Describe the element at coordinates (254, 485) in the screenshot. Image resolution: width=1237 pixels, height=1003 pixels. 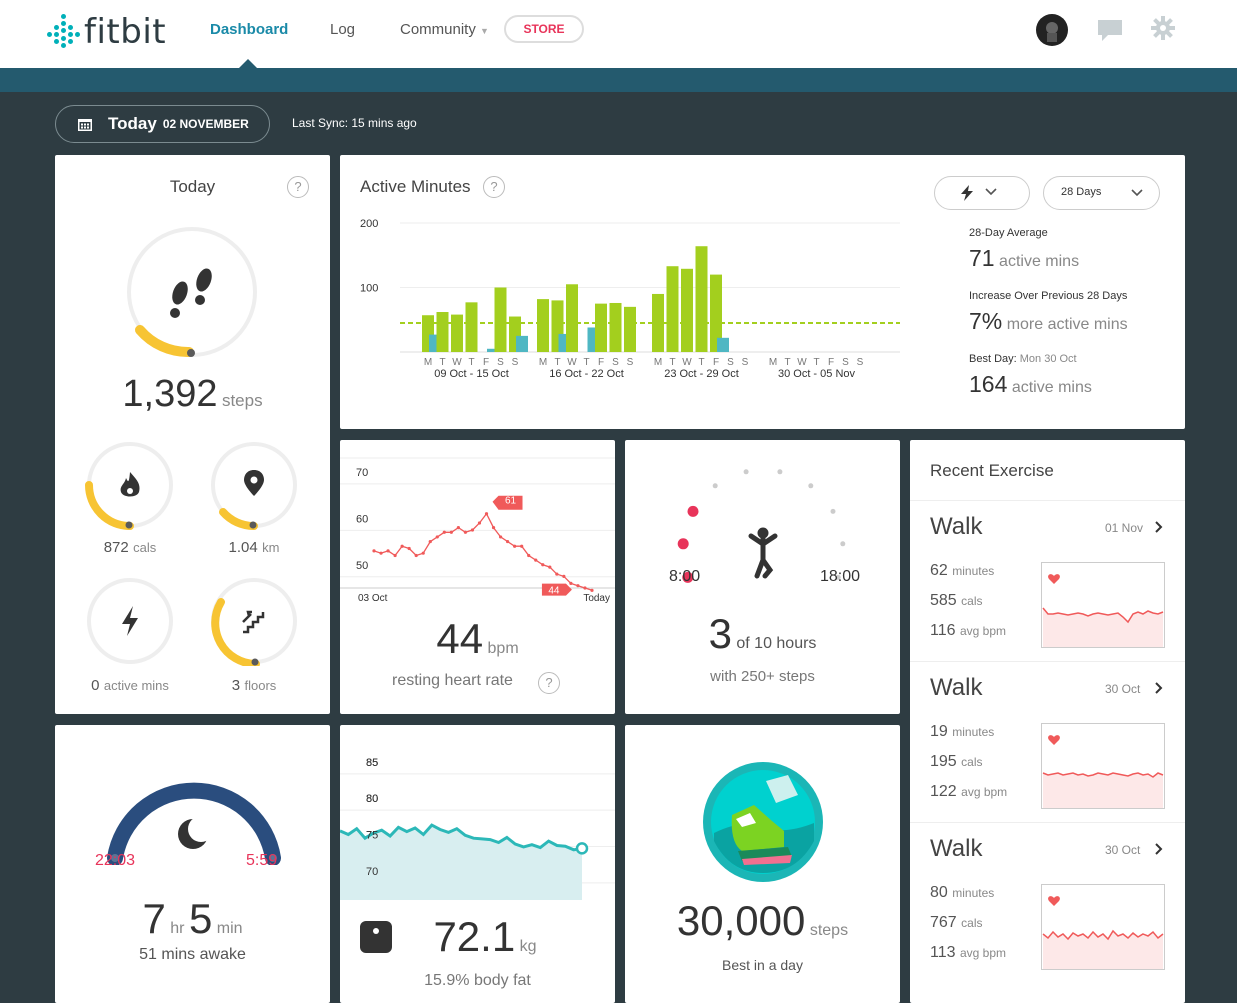
I see `distance-ring` at that location.